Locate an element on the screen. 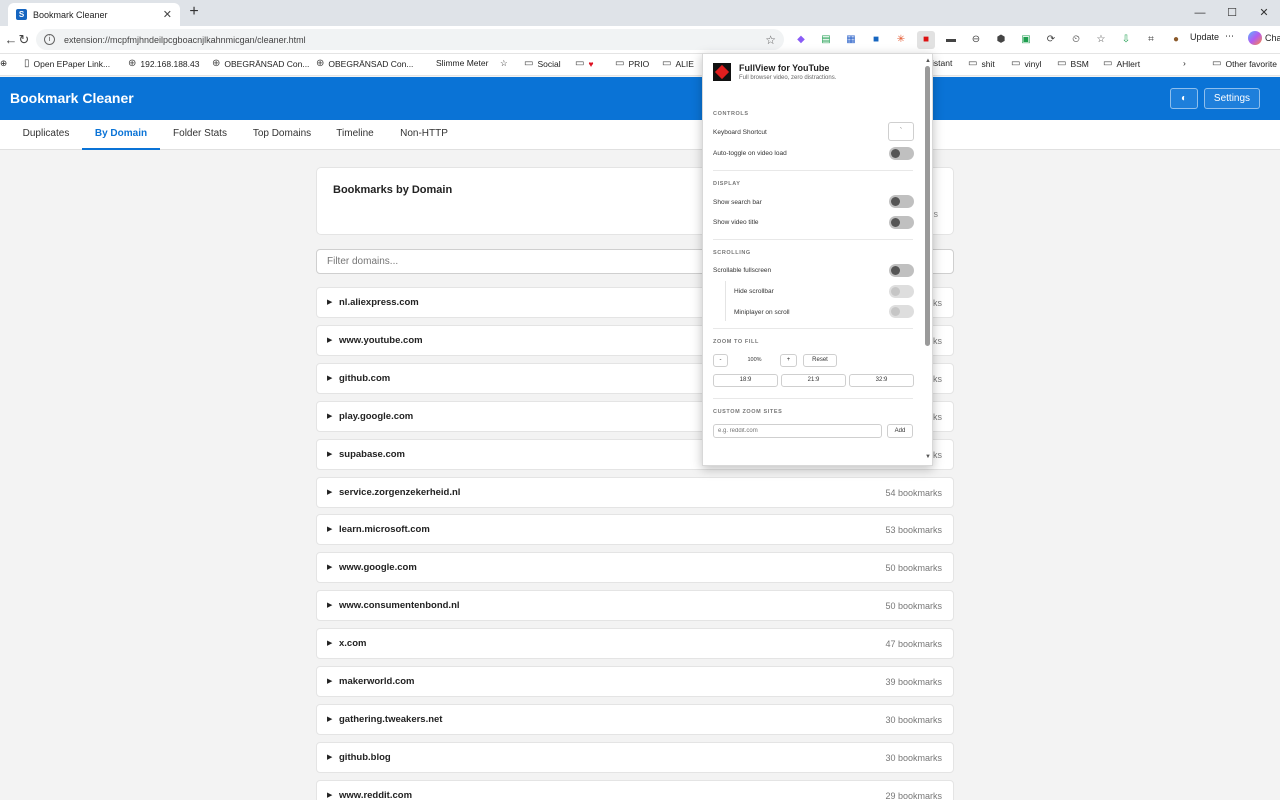  minimize-icon: — is located at coordinates (1200, 13).